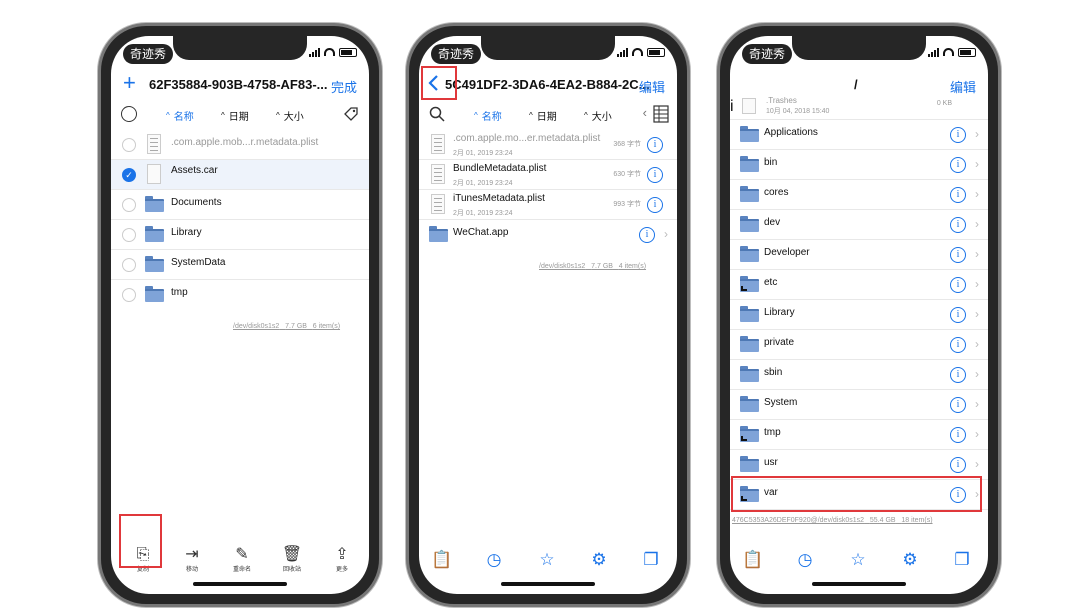 This screenshot has height=614, width=1080. Describe the element at coordinates (859, 225) in the screenshot. I see `list-item: dev i ›` at that location.